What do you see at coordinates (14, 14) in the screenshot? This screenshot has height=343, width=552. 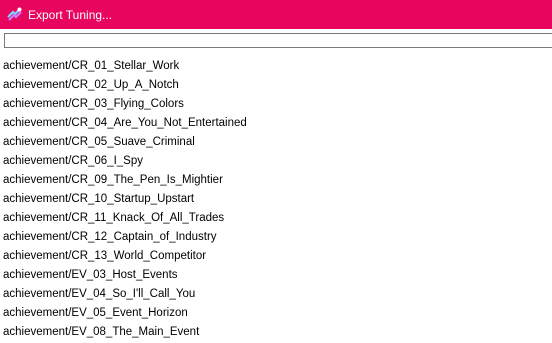 I see `export-tuning-app-icon` at bounding box center [14, 14].